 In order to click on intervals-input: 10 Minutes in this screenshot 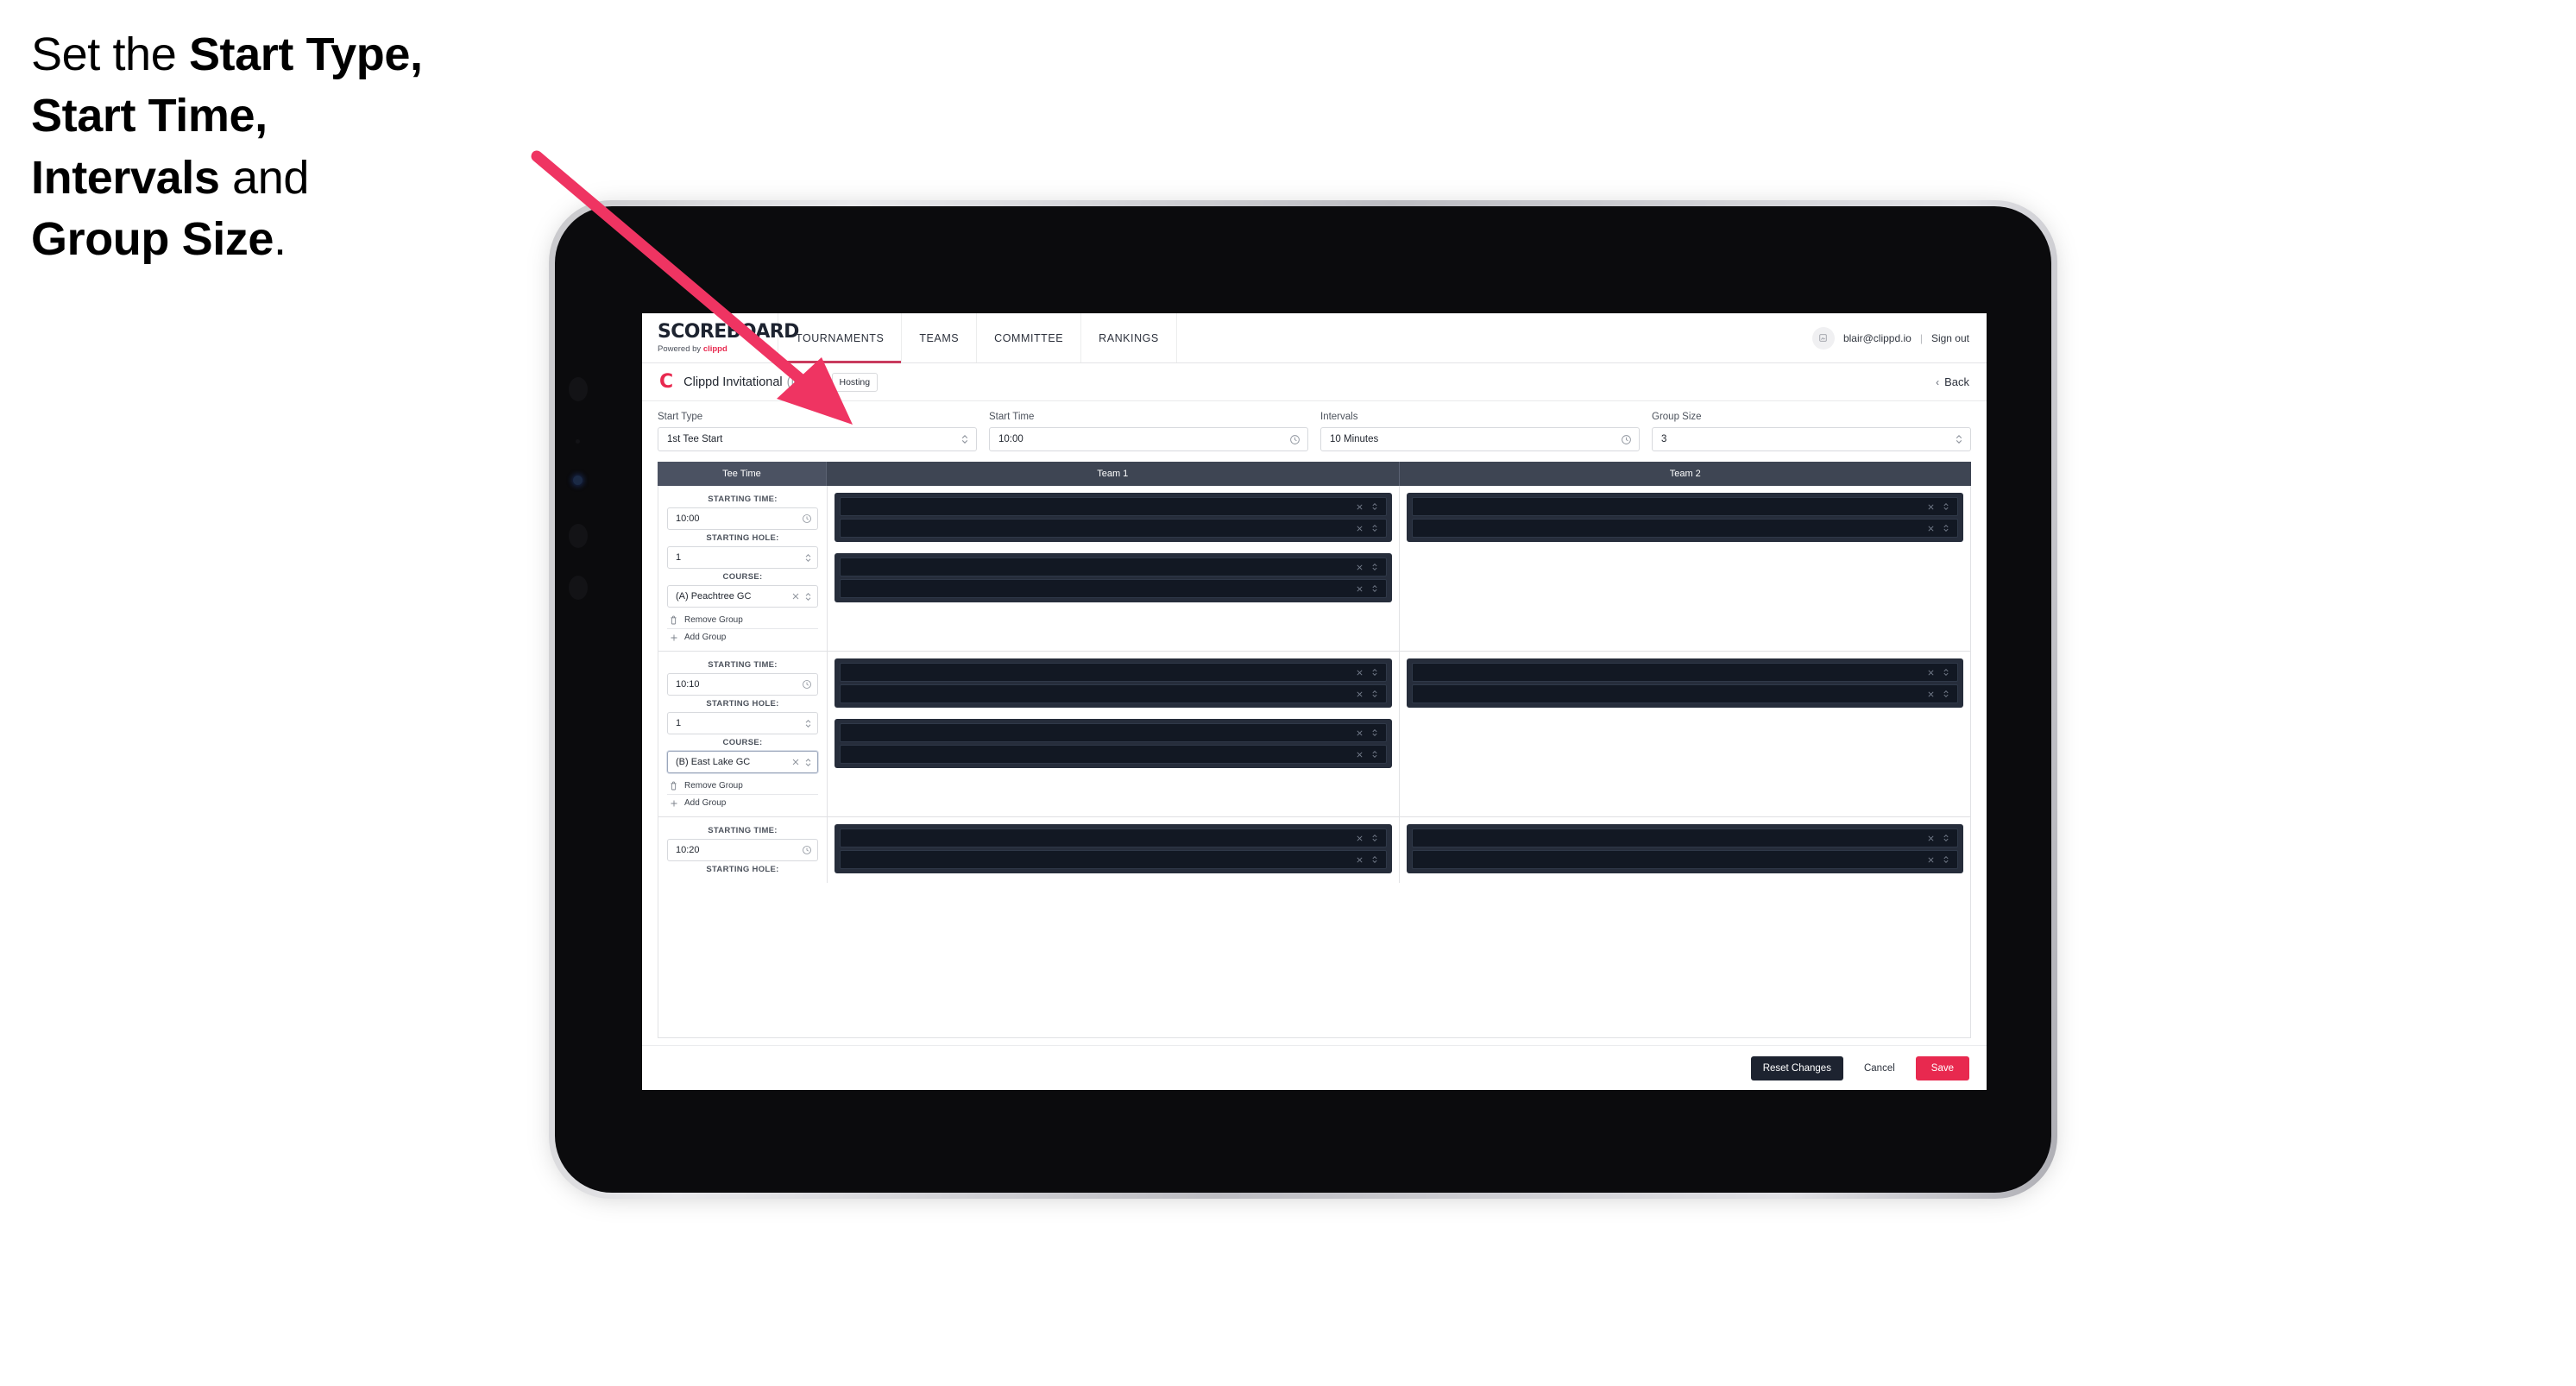, I will do `click(1480, 439)`.